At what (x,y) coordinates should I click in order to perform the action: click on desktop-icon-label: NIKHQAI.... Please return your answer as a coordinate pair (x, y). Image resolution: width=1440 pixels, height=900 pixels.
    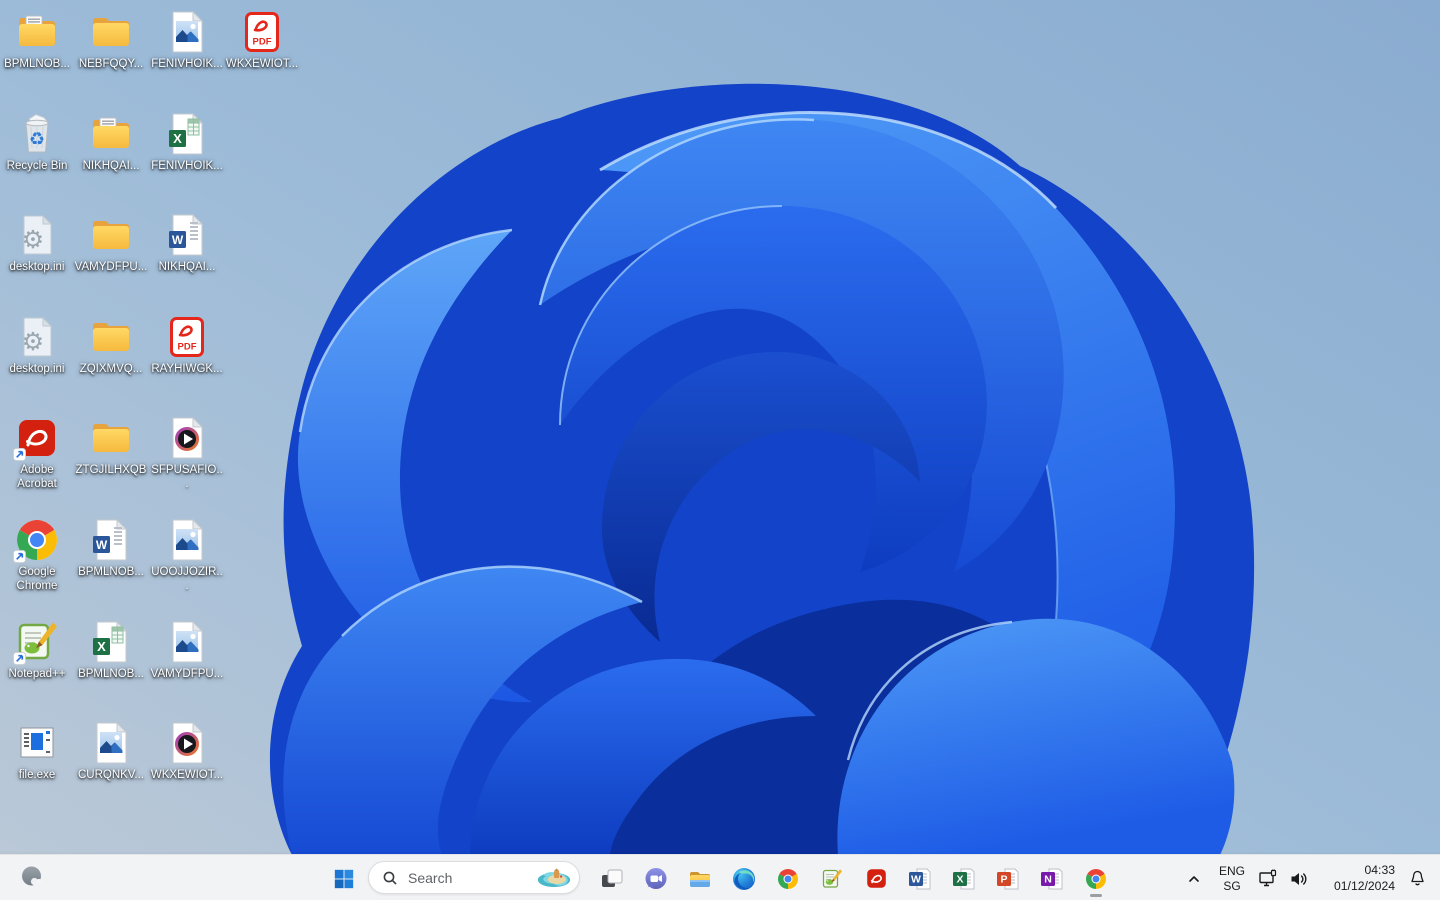
    Looking at the image, I should click on (187, 267).